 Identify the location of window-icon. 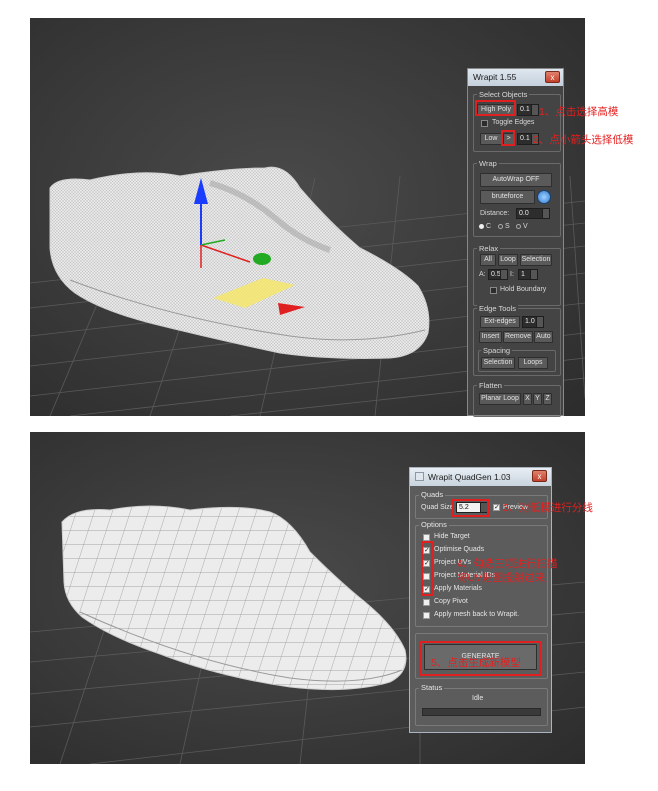
(419, 476).